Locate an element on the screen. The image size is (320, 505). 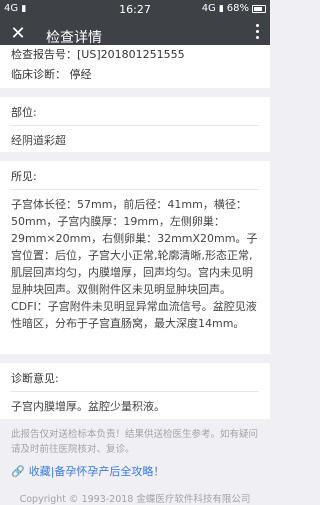
diagnosis-card: 诊断意见: 子宫内膜增厚。盆腔少量积液。 is located at coordinates (135, 391).